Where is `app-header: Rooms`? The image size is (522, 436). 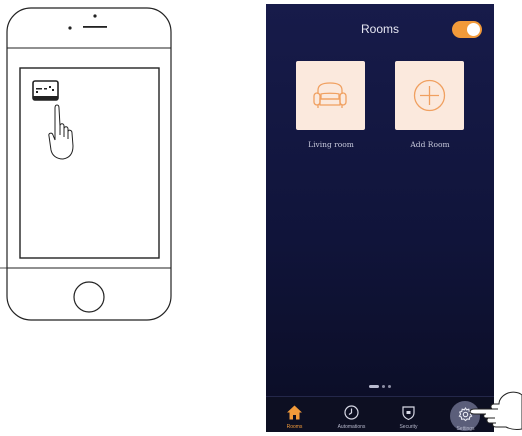
app-header: Rooms is located at coordinates (380, 30).